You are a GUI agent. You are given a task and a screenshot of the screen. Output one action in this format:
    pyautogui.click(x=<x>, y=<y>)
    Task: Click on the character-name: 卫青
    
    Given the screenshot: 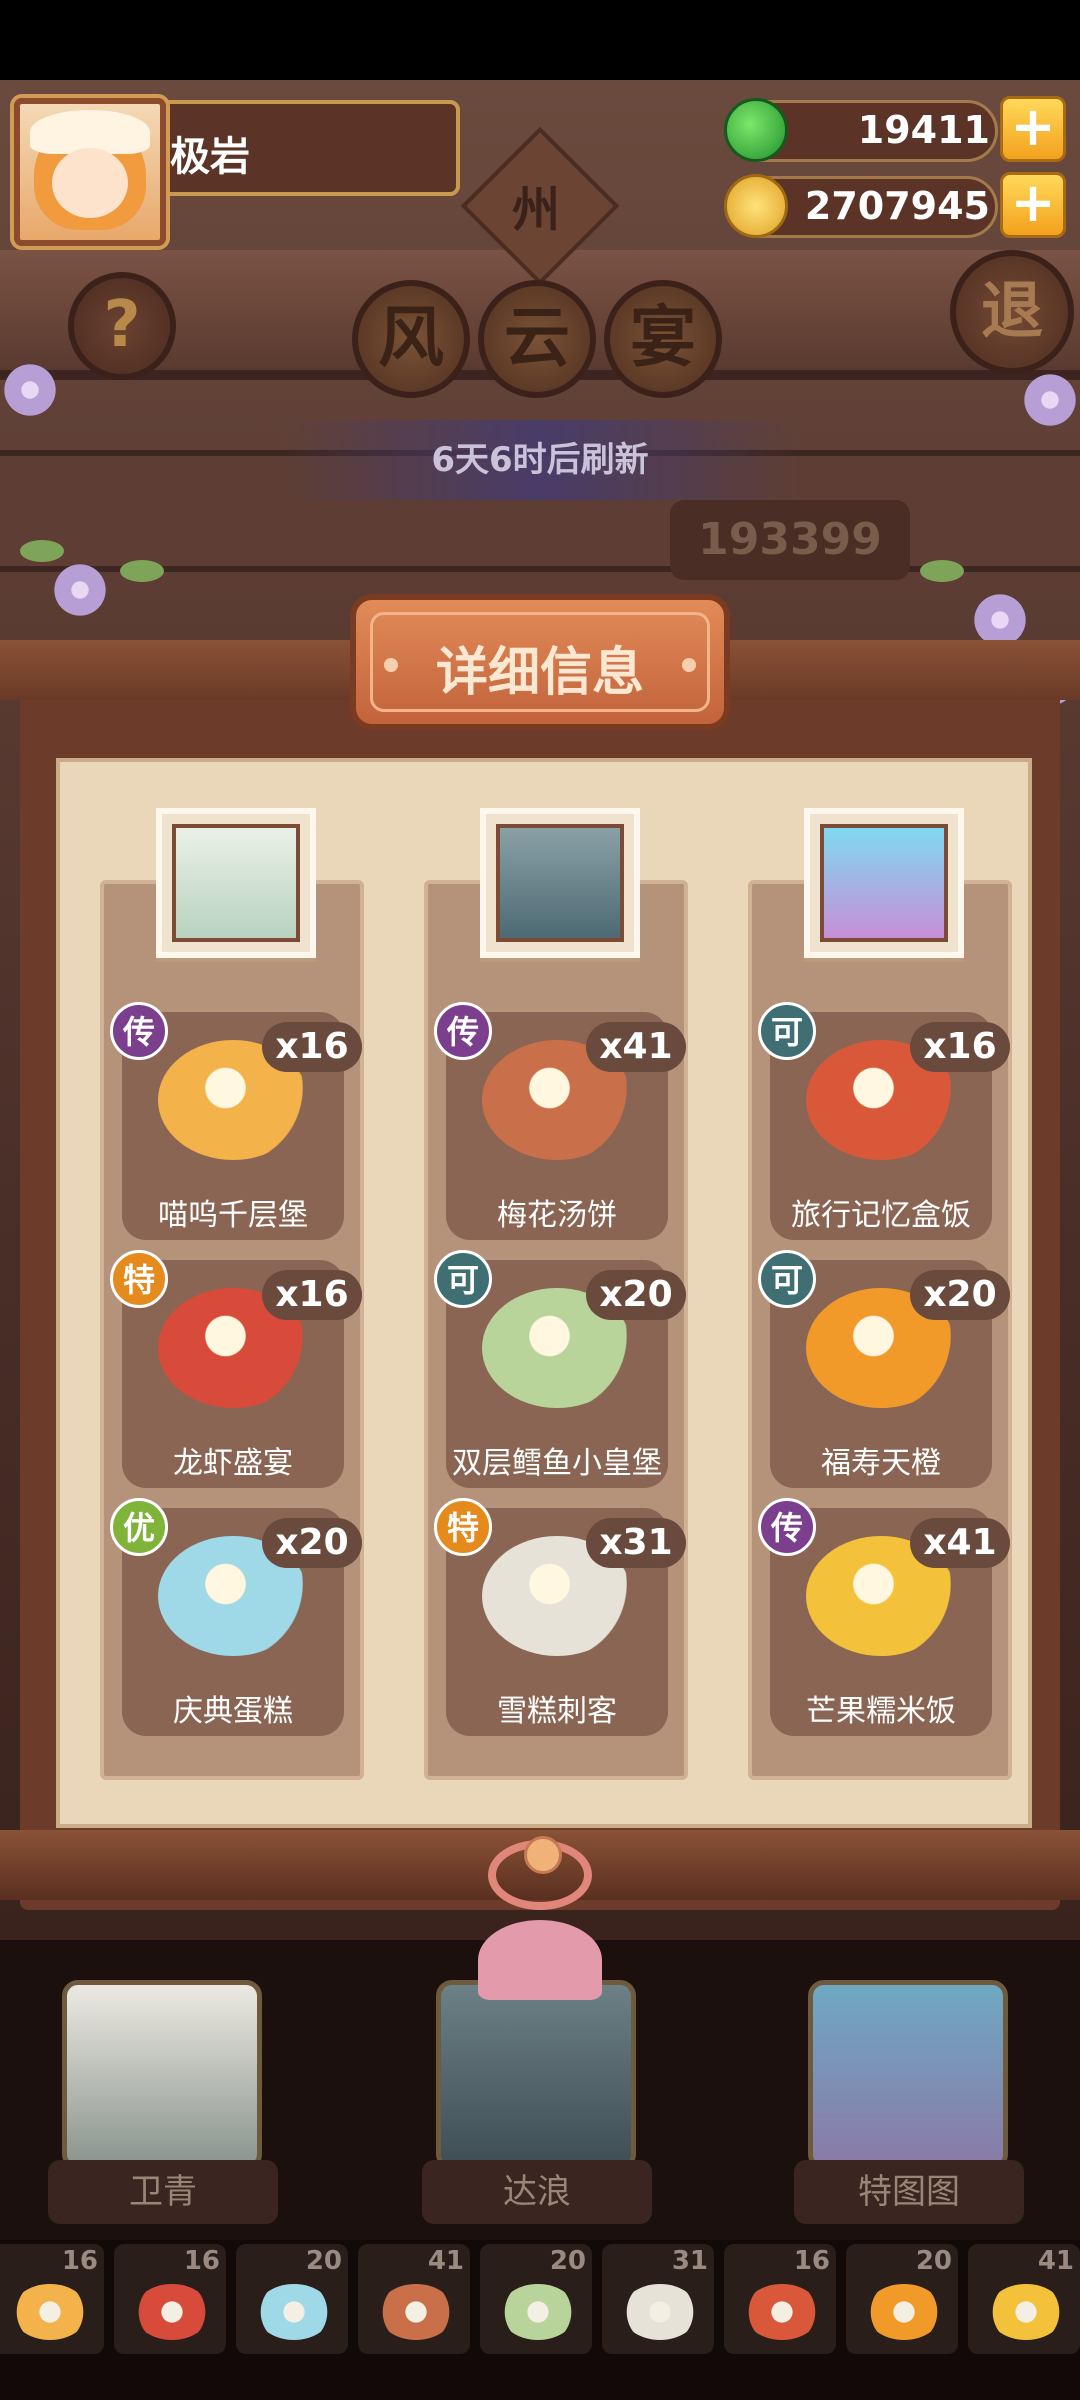 What is the action you would take?
    pyautogui.click(x=163, y=2192)
    